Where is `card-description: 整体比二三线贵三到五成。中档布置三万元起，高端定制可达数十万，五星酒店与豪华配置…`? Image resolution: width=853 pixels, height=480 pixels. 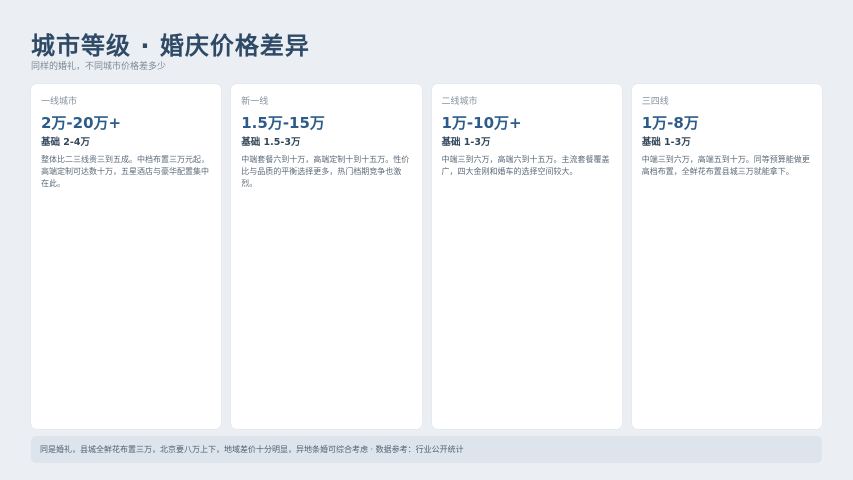 card-description: 整体比二三线贵三到五成。中档布置三万元起，高端定制可达数十万，五星酒店与豪华配置… is located at coordinates (125, 171).